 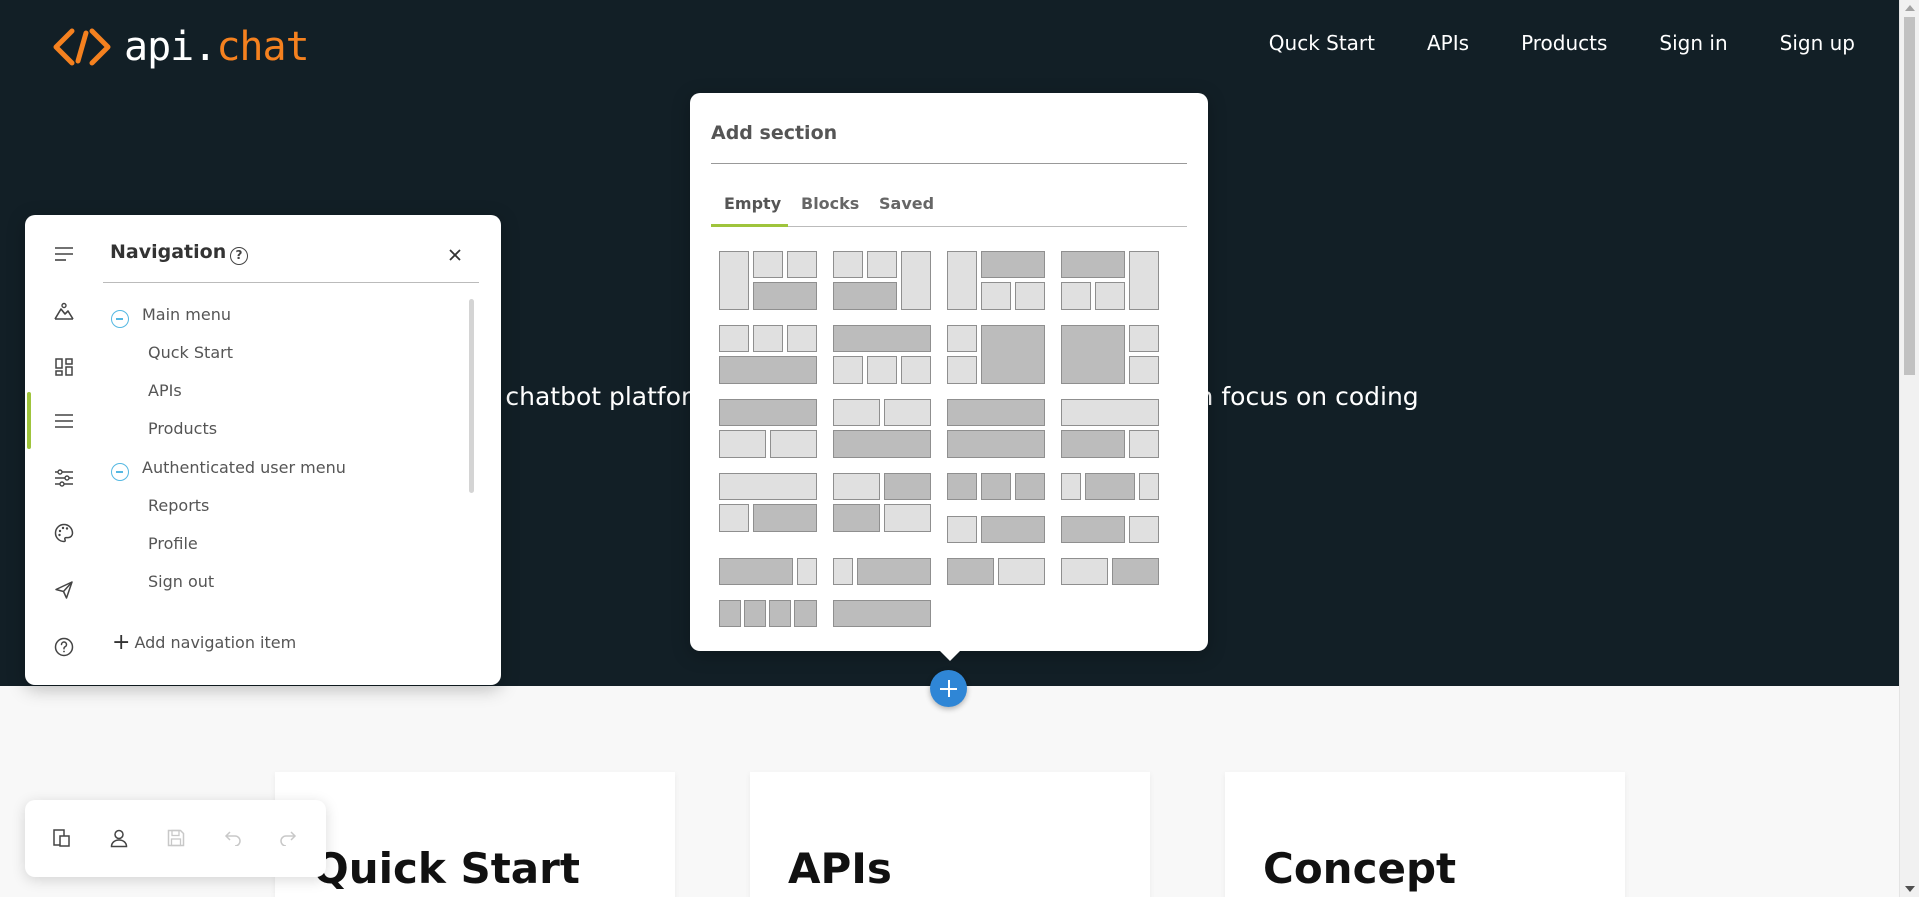 I want to click on menu-group-authenticated: Authenticated user menu, so click(x=244, y=468).